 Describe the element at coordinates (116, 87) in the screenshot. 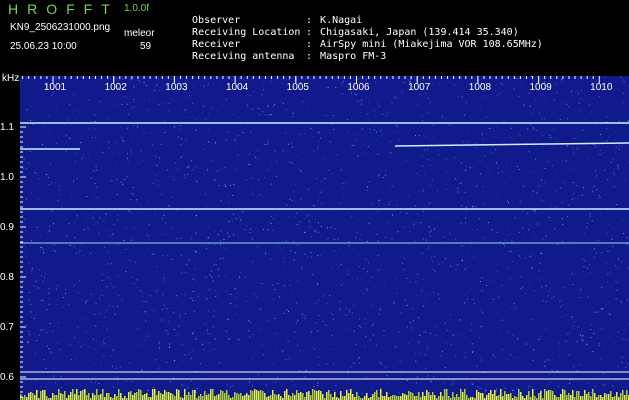

I see `x-tick-label: 1002` at that location.